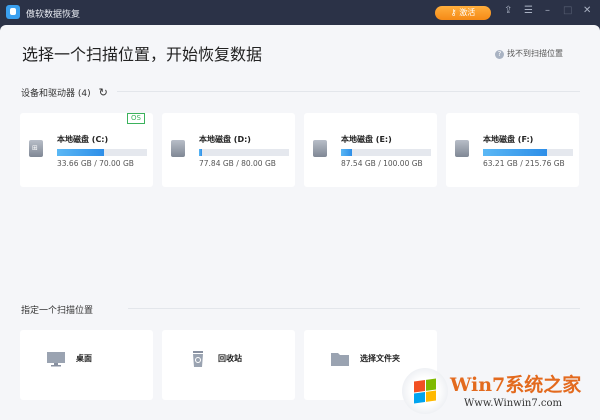 Image resolution: width=600 pixels, height=420 pixels. What do you see at coordinates (57, 311) in the screenshot?
I see `locations-section-title: 指定一个扫描位置` at bounding box center [57, 311].